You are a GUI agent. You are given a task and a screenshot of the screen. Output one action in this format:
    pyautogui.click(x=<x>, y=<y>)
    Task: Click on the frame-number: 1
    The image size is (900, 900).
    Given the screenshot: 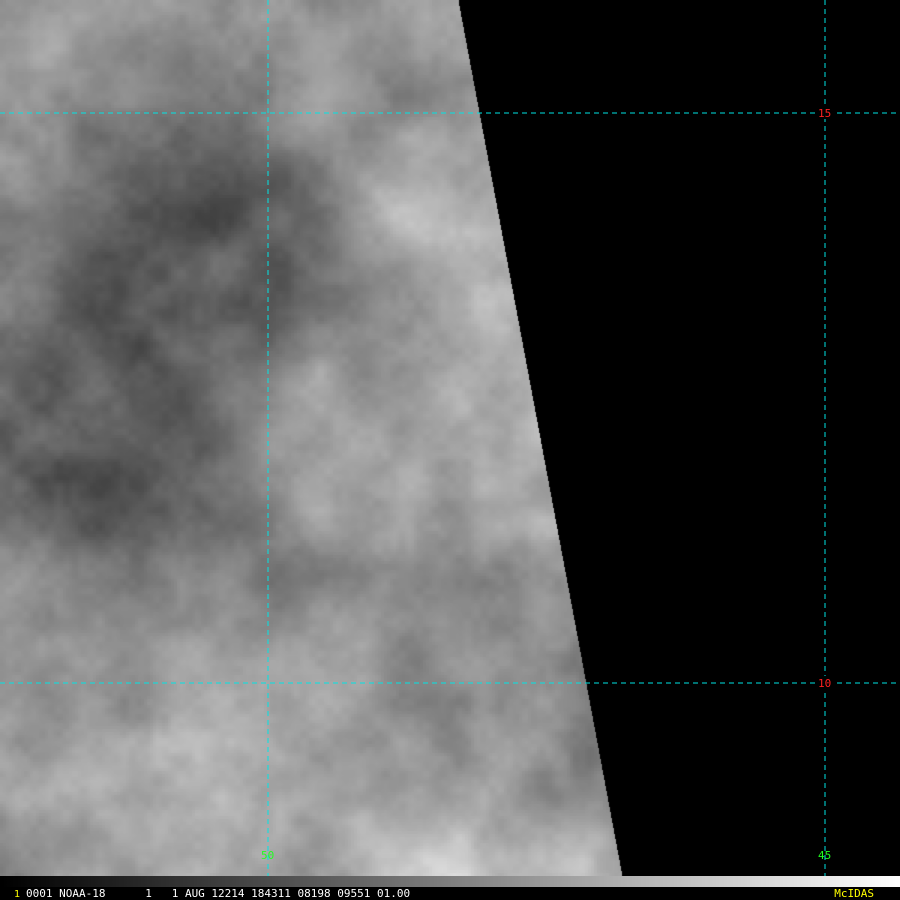 What is the action you would take?
    pyautogui.click(x=17, y=894)
    